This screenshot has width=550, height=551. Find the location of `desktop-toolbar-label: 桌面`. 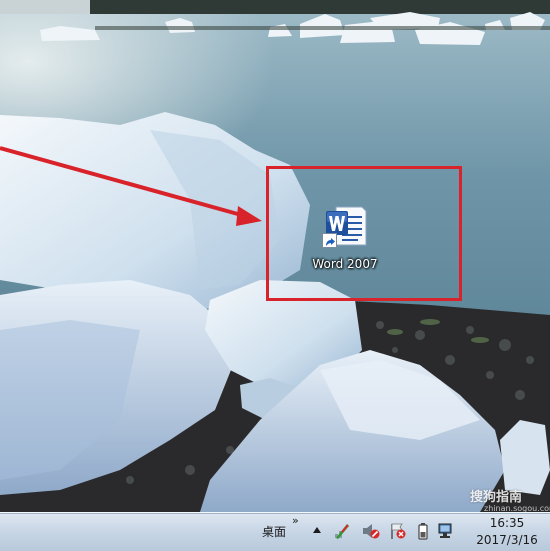

desktop-toolbar-label: 桌面 is located at coordinates (274, 531).